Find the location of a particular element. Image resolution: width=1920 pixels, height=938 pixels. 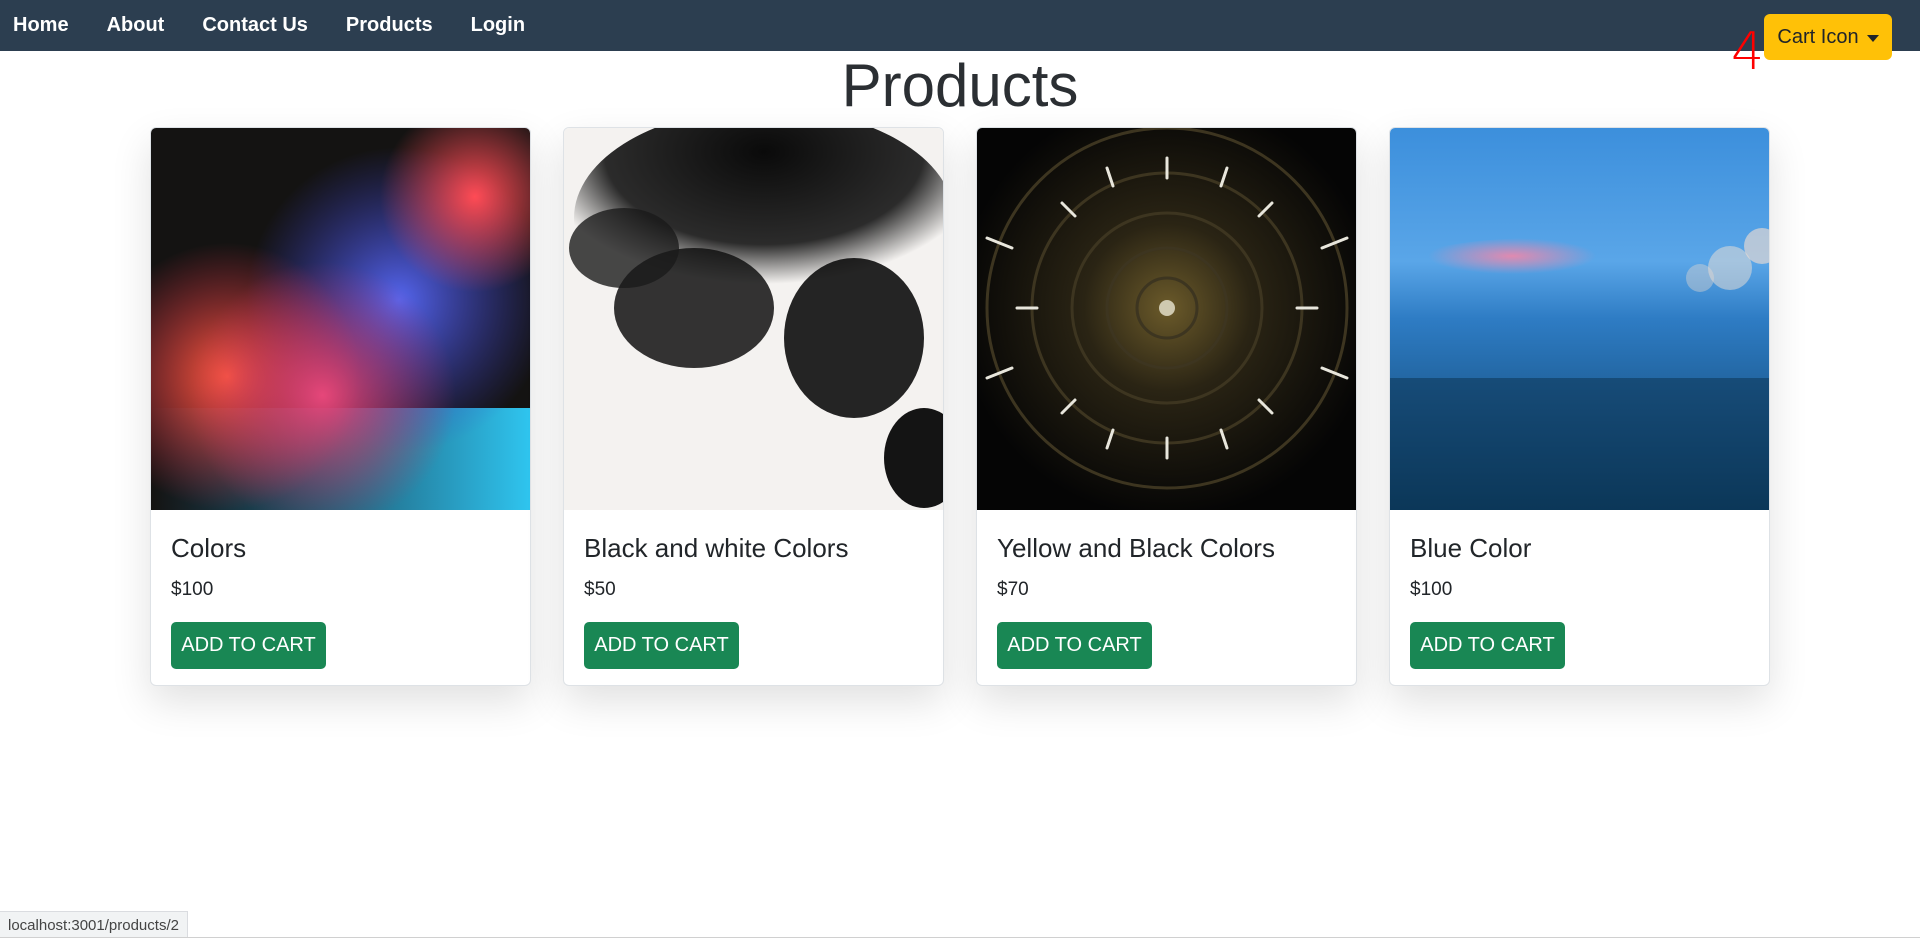

top-navbar: Home About Contact Us Products Login is located at coordinates (960, 25).